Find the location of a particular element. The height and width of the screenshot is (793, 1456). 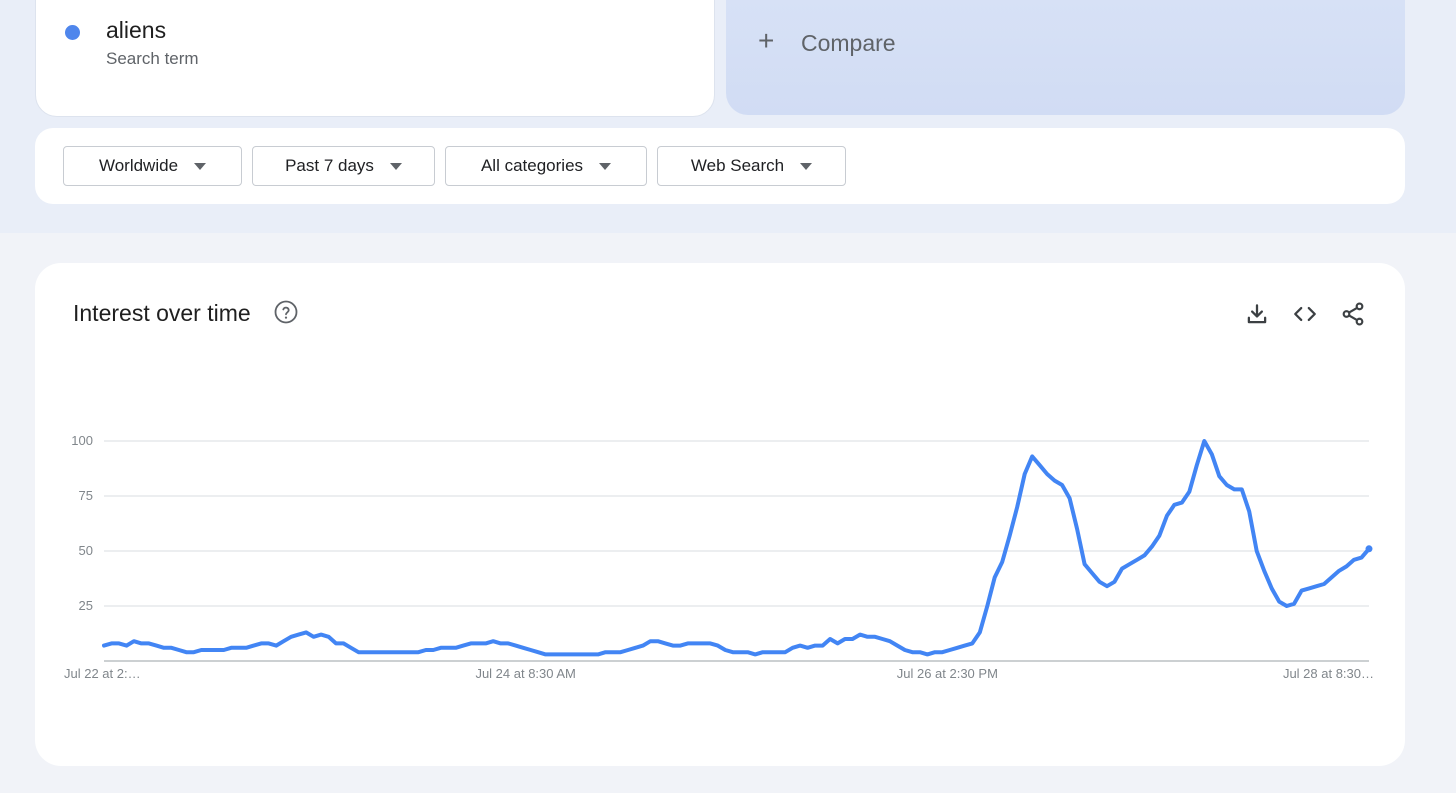

help-circle-icon is located at coordinates (286, 312).